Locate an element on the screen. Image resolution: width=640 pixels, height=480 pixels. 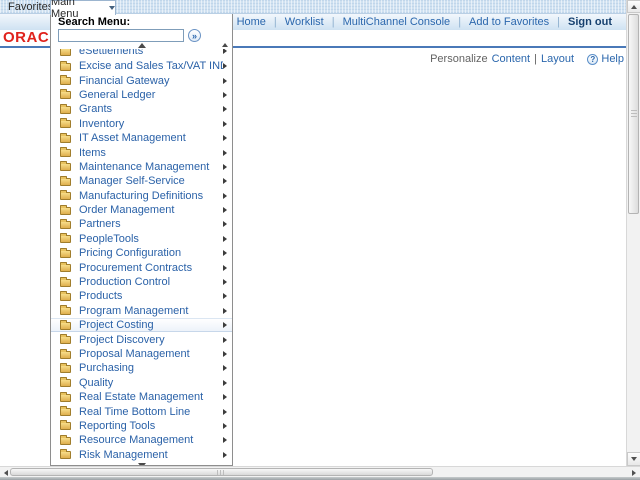
menu-clipped-item: eSettlements is located at coordinates (141, 54).